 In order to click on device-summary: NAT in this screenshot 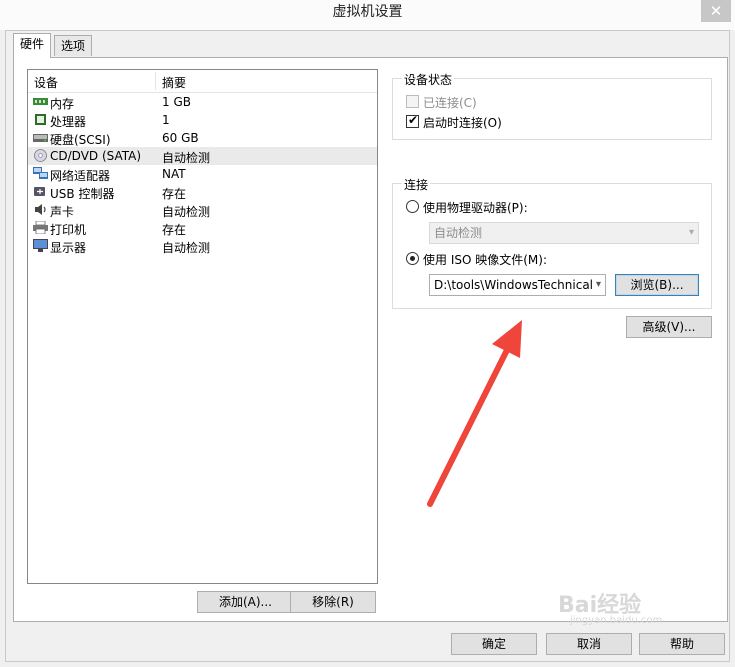, I will do `click(174, 174)`.